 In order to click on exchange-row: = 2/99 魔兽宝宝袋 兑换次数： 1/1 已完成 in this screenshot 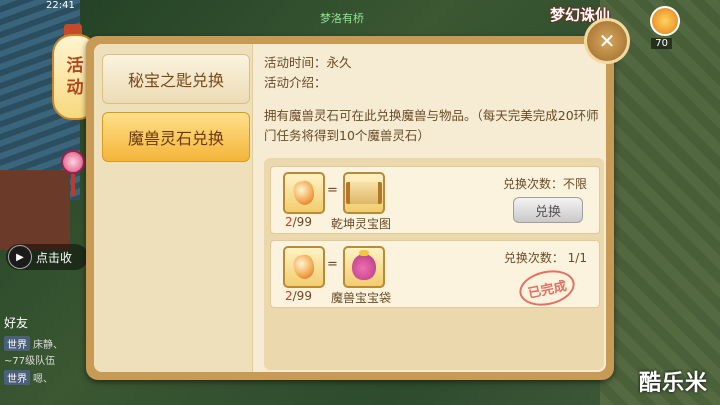, I will do `click(435, 275)`.